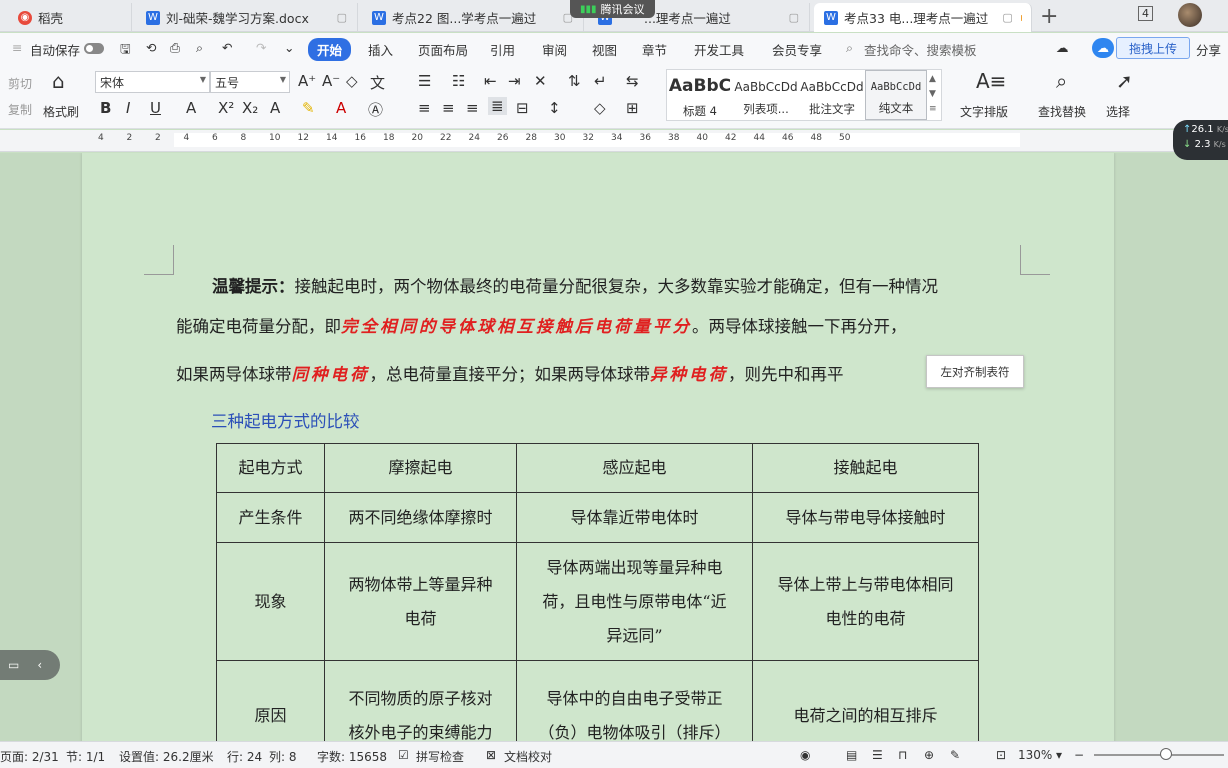 The width and height of the screenshot is (1228, 768). Describe the element at coordinates (155, 108) in the screenshot. I see `underline-icon: U` at that location.